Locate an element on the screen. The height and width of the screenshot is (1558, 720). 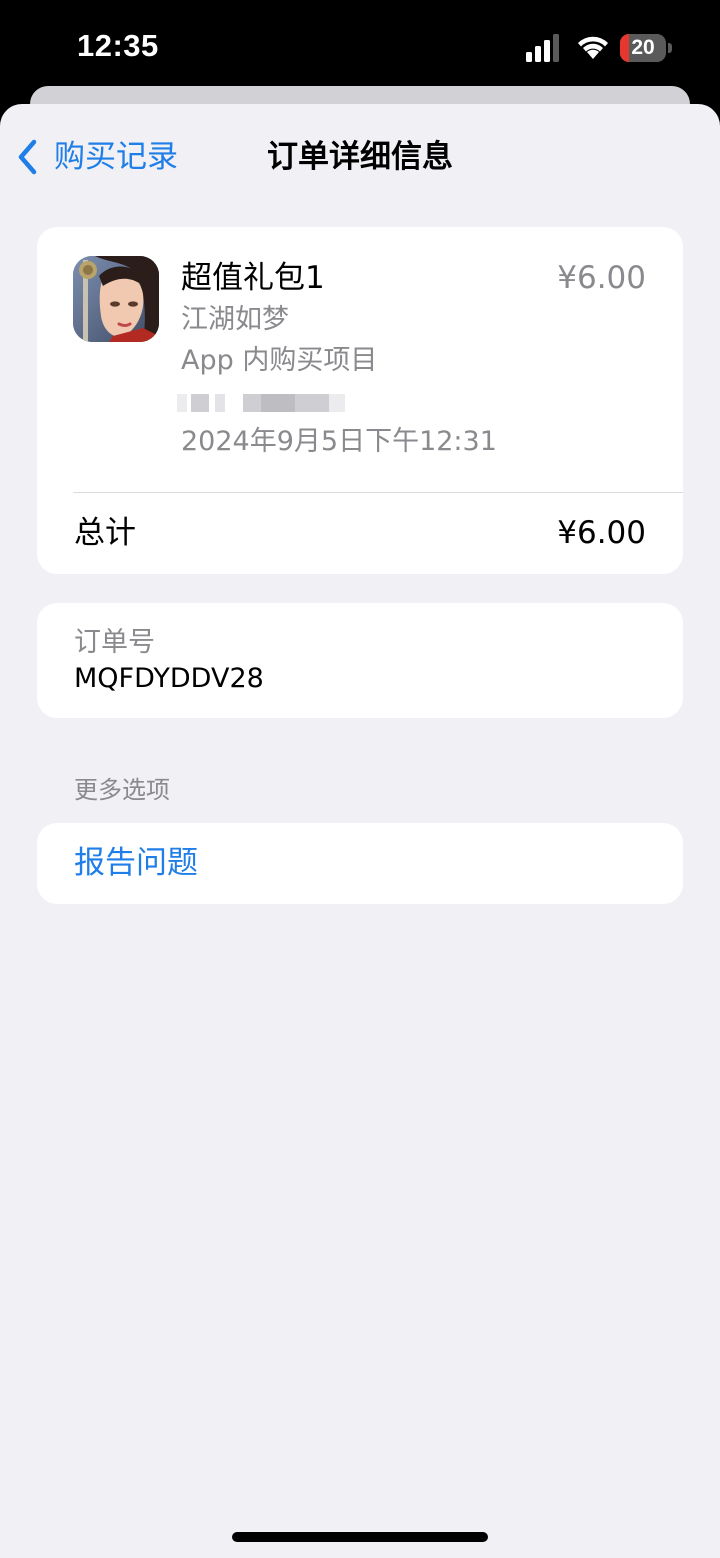
status-time: 12:35 is located at coordinates (118, 45).